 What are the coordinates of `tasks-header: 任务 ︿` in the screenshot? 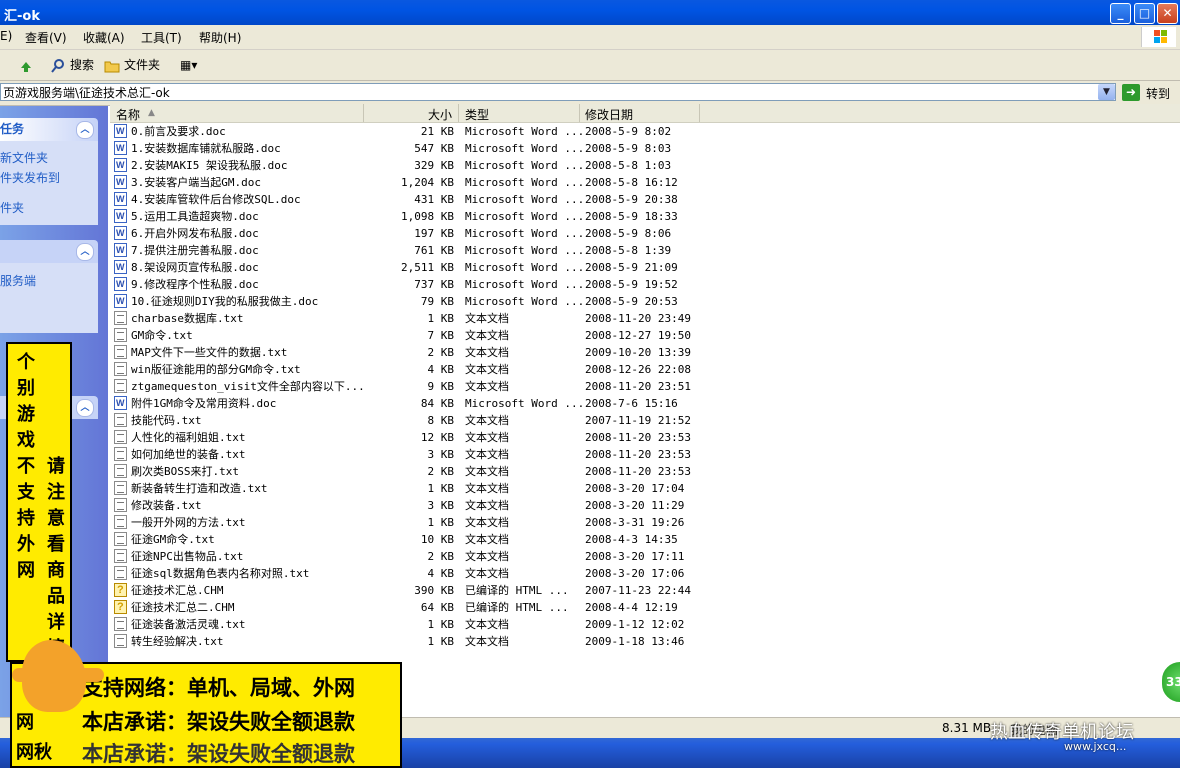 It's located at (49, 129).